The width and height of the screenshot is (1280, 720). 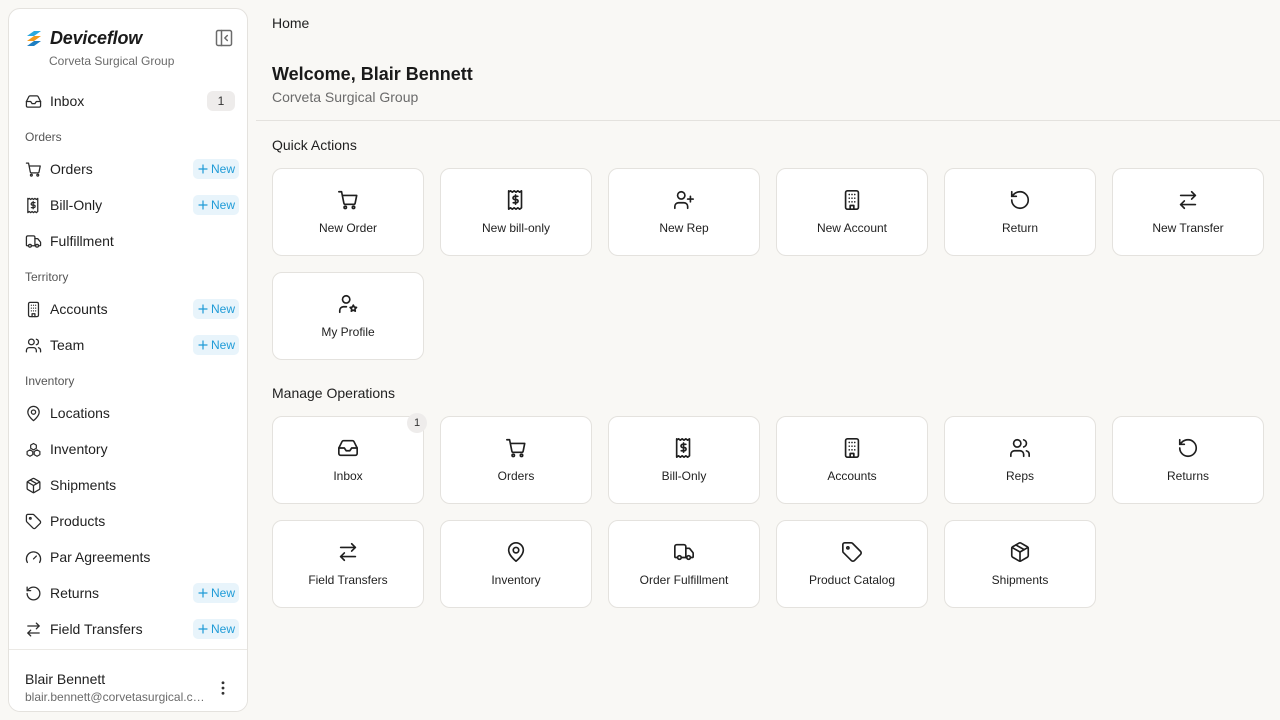 I want to click on sidebar-item-label: Bill-Only, so click(x=76, y=205).